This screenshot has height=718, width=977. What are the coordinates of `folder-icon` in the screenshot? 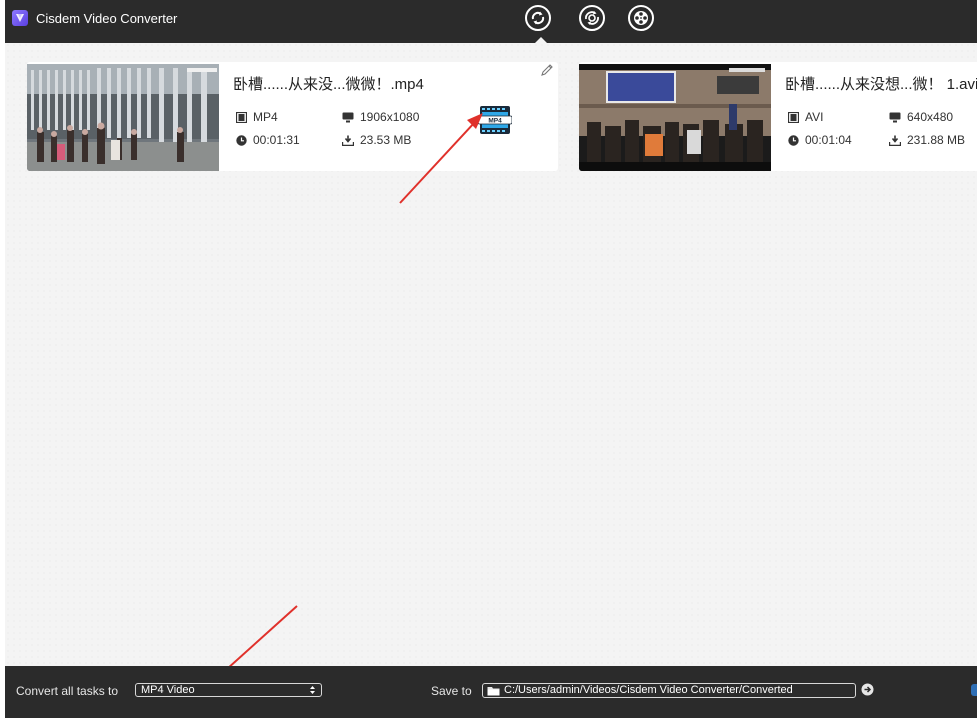 It's located at (493, 691).